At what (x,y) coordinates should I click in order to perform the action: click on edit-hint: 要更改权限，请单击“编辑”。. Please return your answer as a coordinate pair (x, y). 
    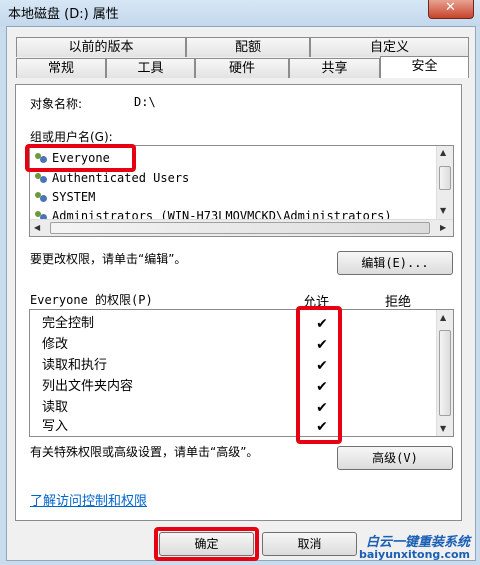
    Looking at the image, I should click on (108, 259).